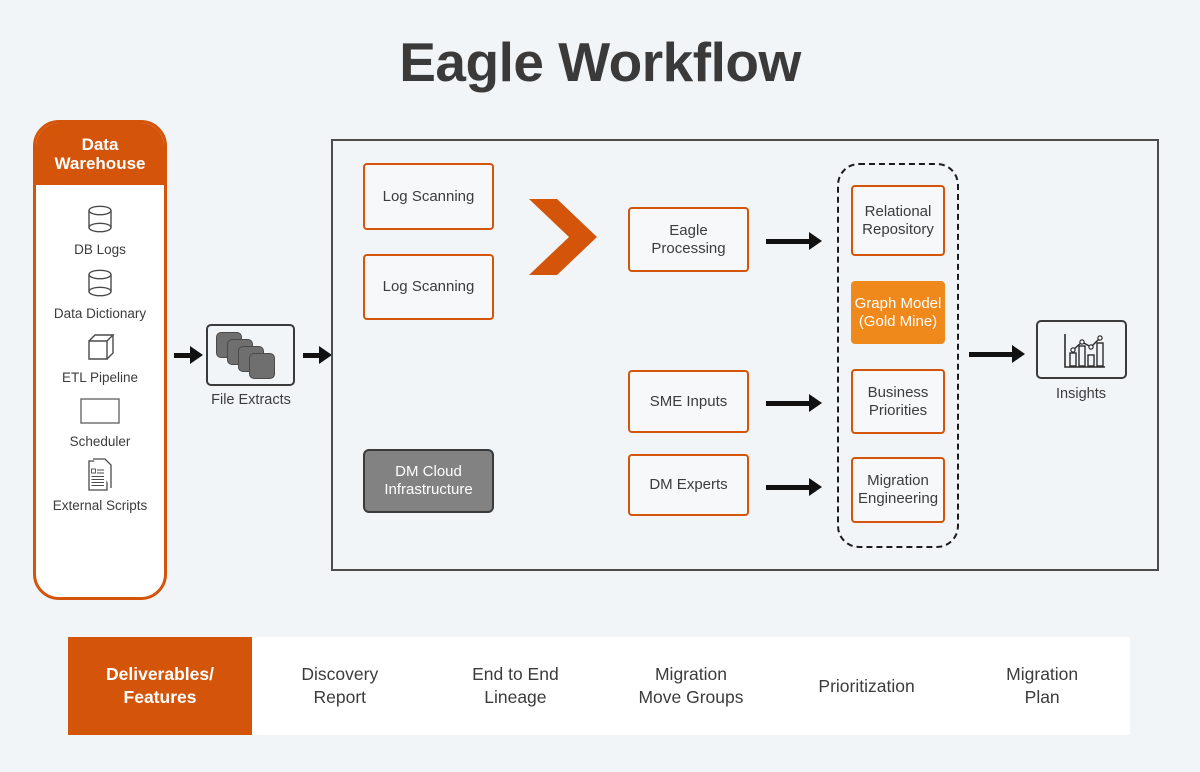 The width and height of the screenshot is (1200, 772). I want to click on deliverable-discovery-report: Discovery Report, so click(340, 686).